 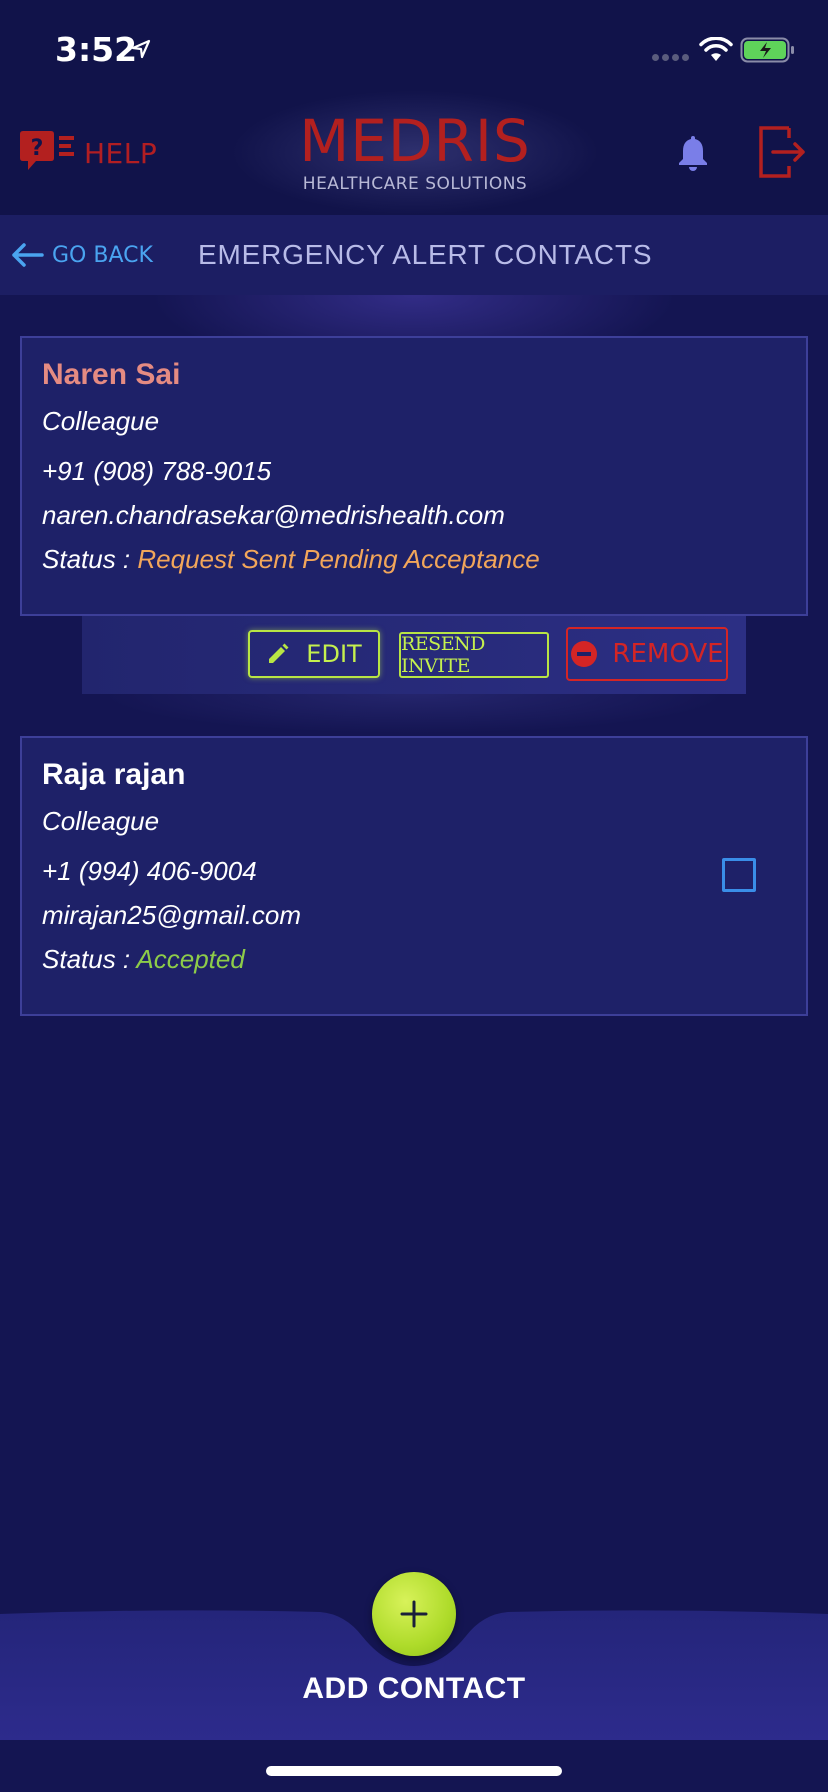 What do you see at coordinates (96, 49) in the screenshot?
I see `status-time: 3:52` at bounding box center [96, 49].